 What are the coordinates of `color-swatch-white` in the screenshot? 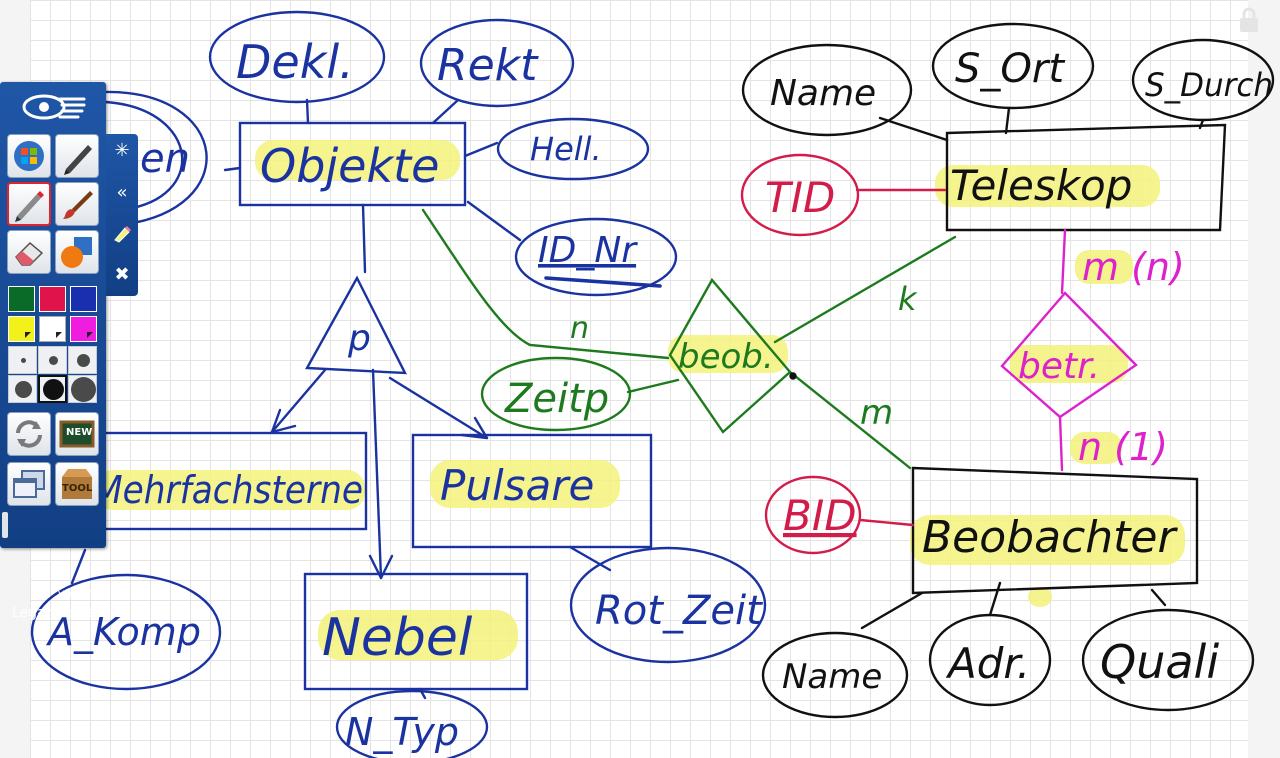 It's located at (52, 329).